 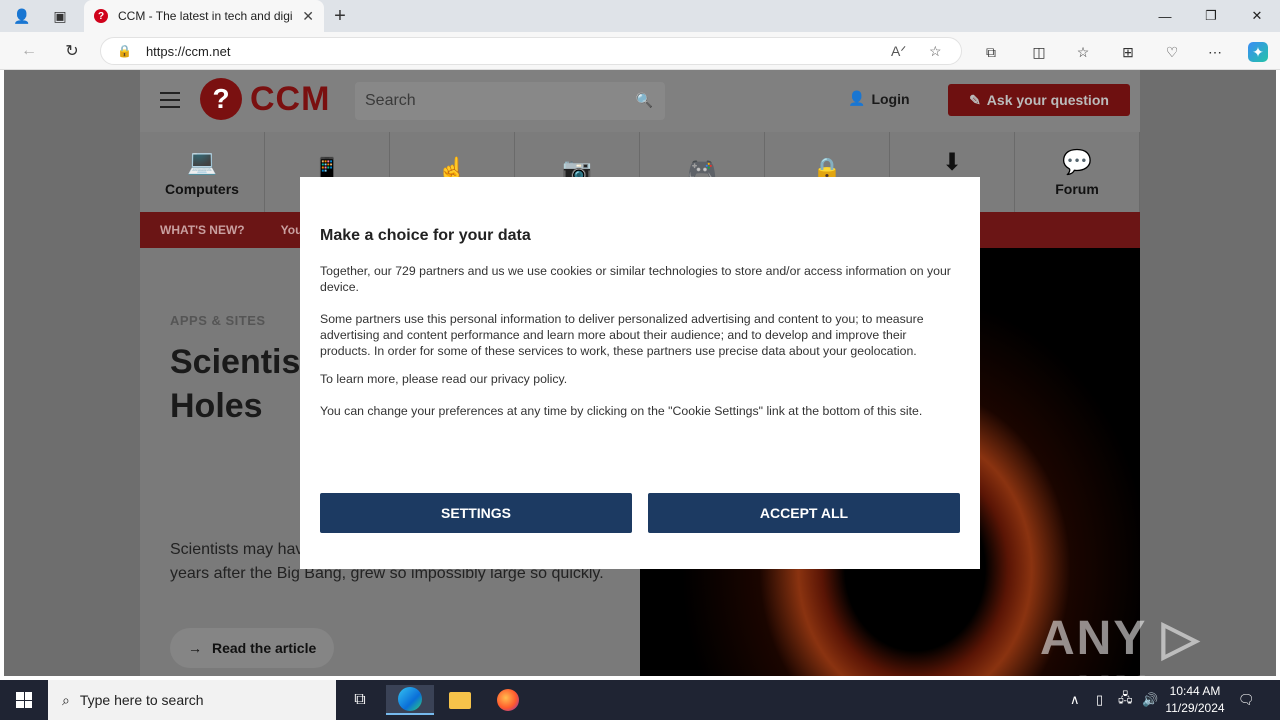 What do you see at coordinates (510, 101) in the screenshot?
I see `site-search-input: Search 🔍` at bounding box center [510, 101].